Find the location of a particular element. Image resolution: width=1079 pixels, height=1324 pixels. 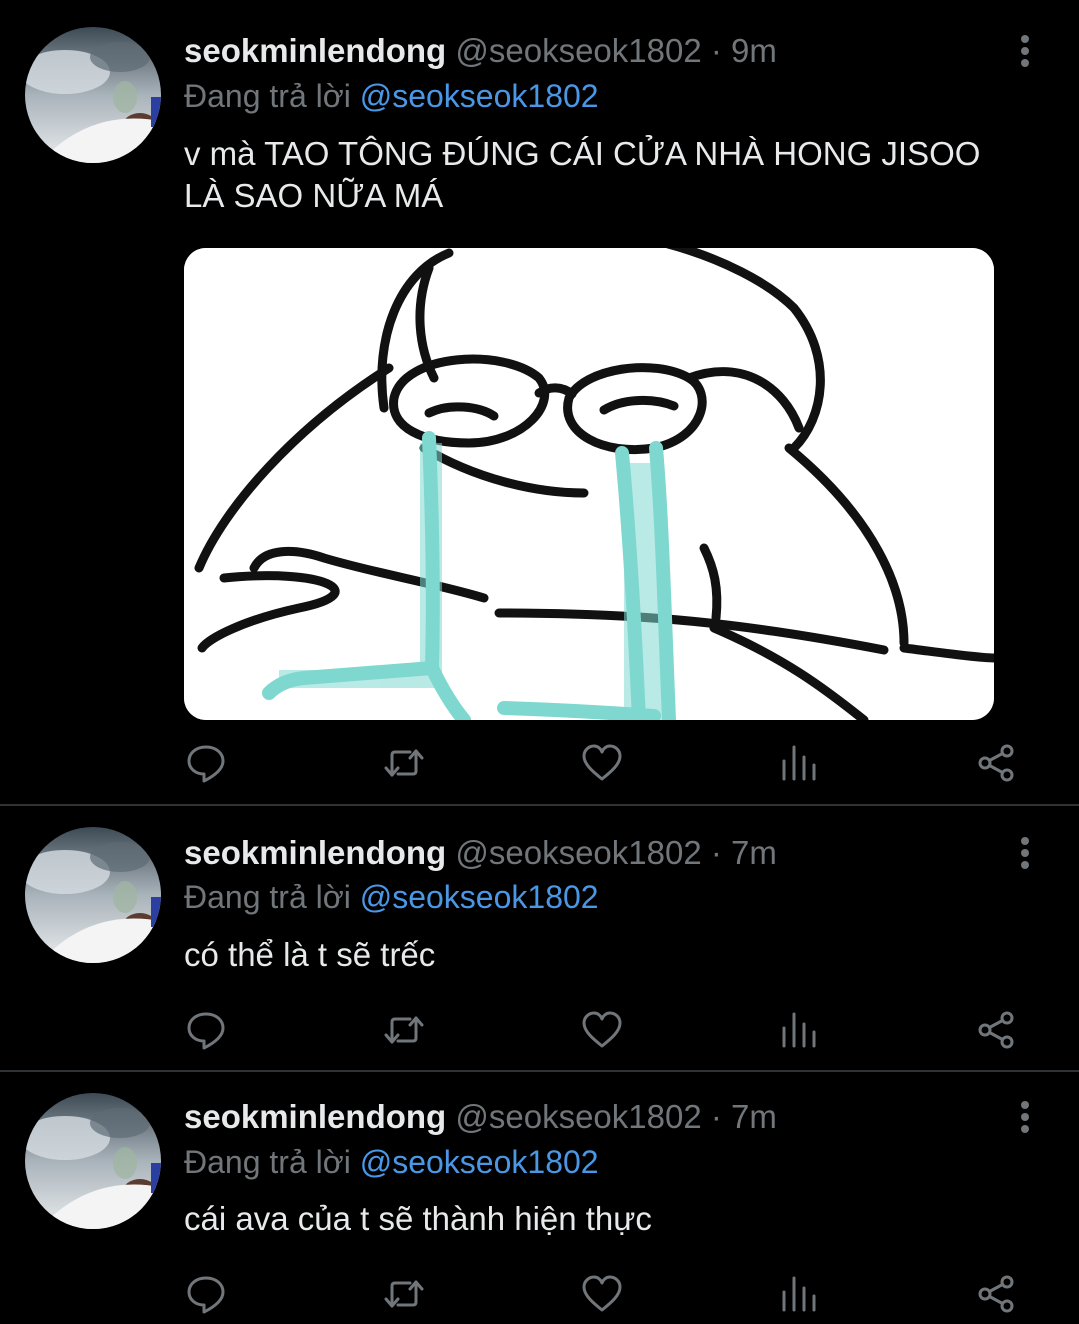

tweet-header: seokminlendong @seokseok1802 · 9m is located at coordinates (480, 51).